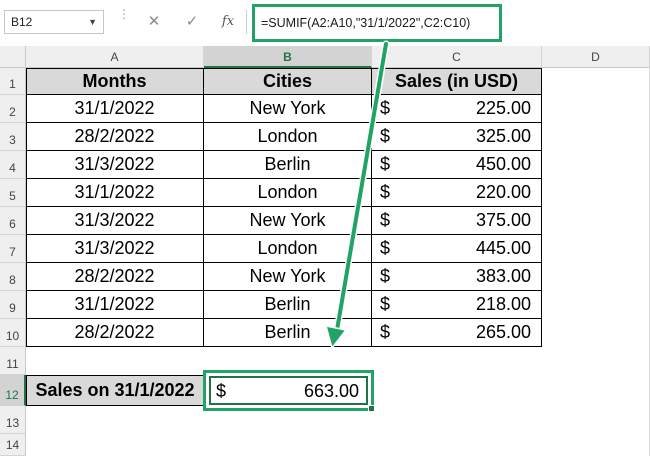 The image size is (650, 456). What do you see at coordinates (457, 277) in the screenshot?
I see `cell-sales: $383.00` at bounding box center [457, 277].